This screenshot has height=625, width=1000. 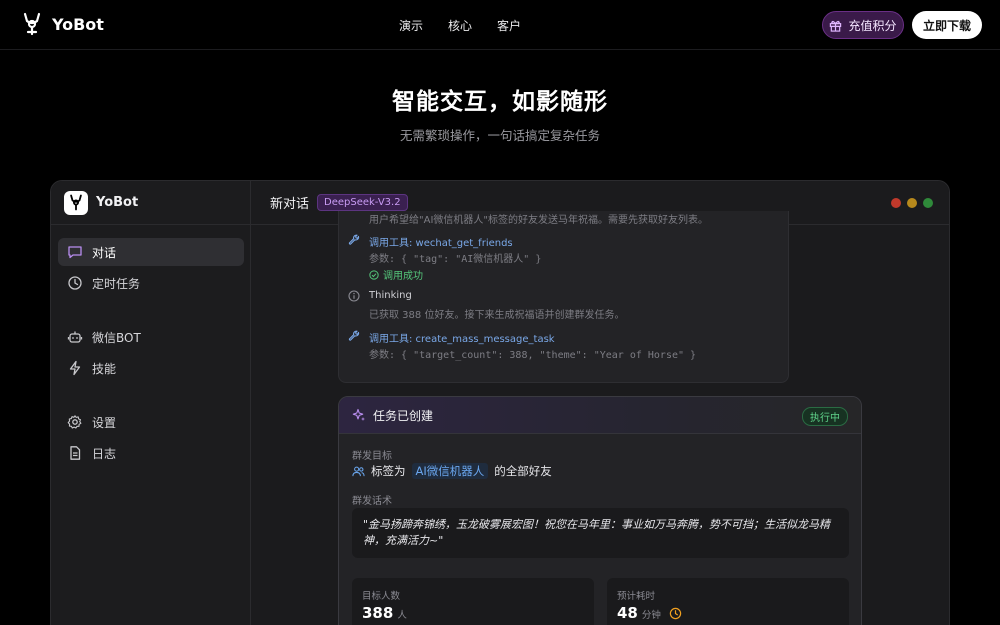 I want to click on log-tool-call-1: 调用工具: wechat_get_friends, so click(x=441, y=243).